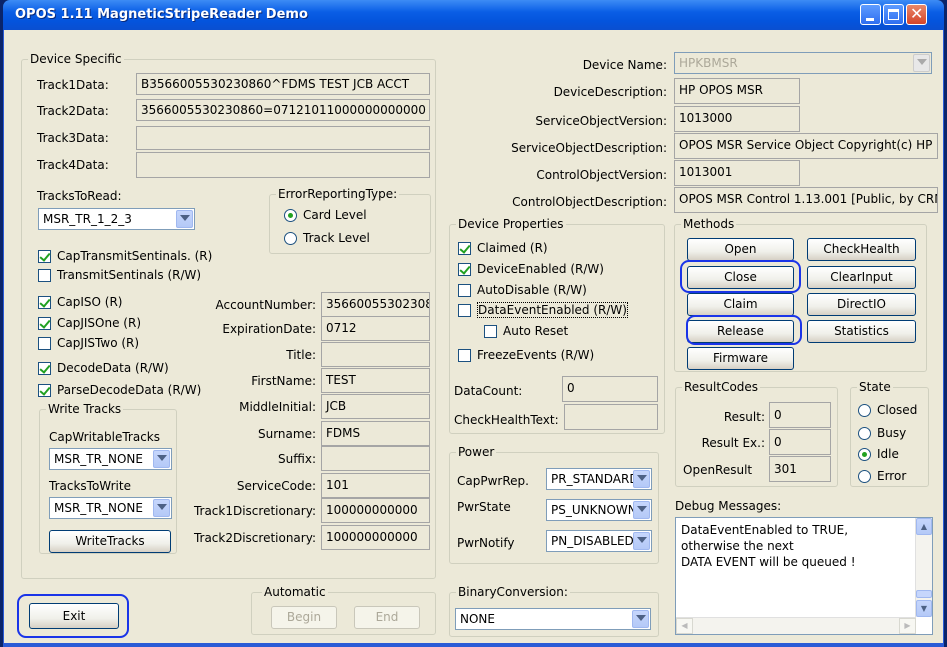 The height and width of the screenshot is (647, 947). I want to click on direct-io-button: DirectIO, so click(861, 304).